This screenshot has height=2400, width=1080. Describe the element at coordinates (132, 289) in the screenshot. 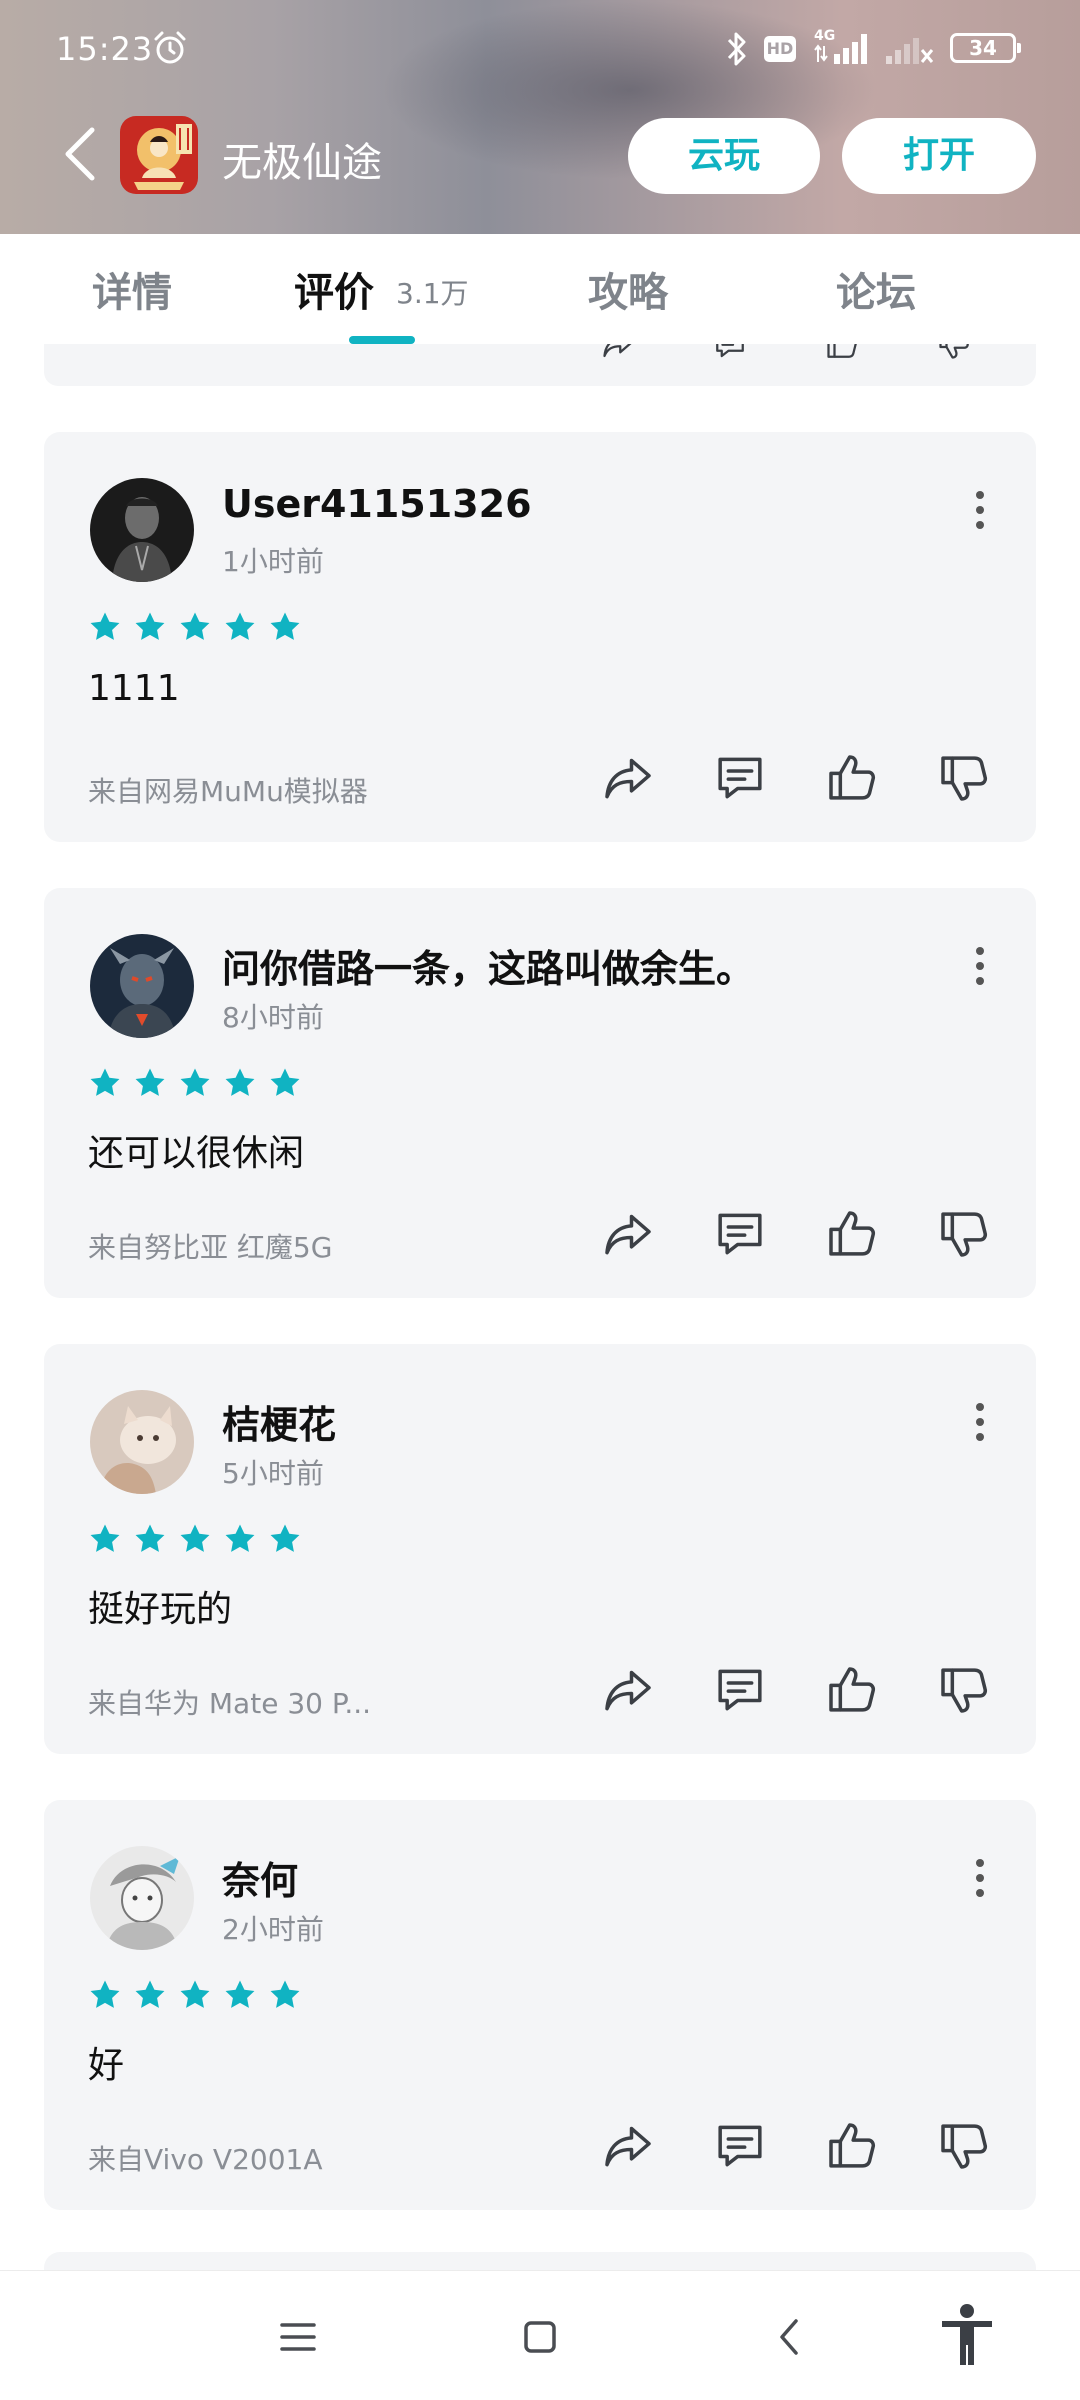

I see `tab-details: 详情` at that location.